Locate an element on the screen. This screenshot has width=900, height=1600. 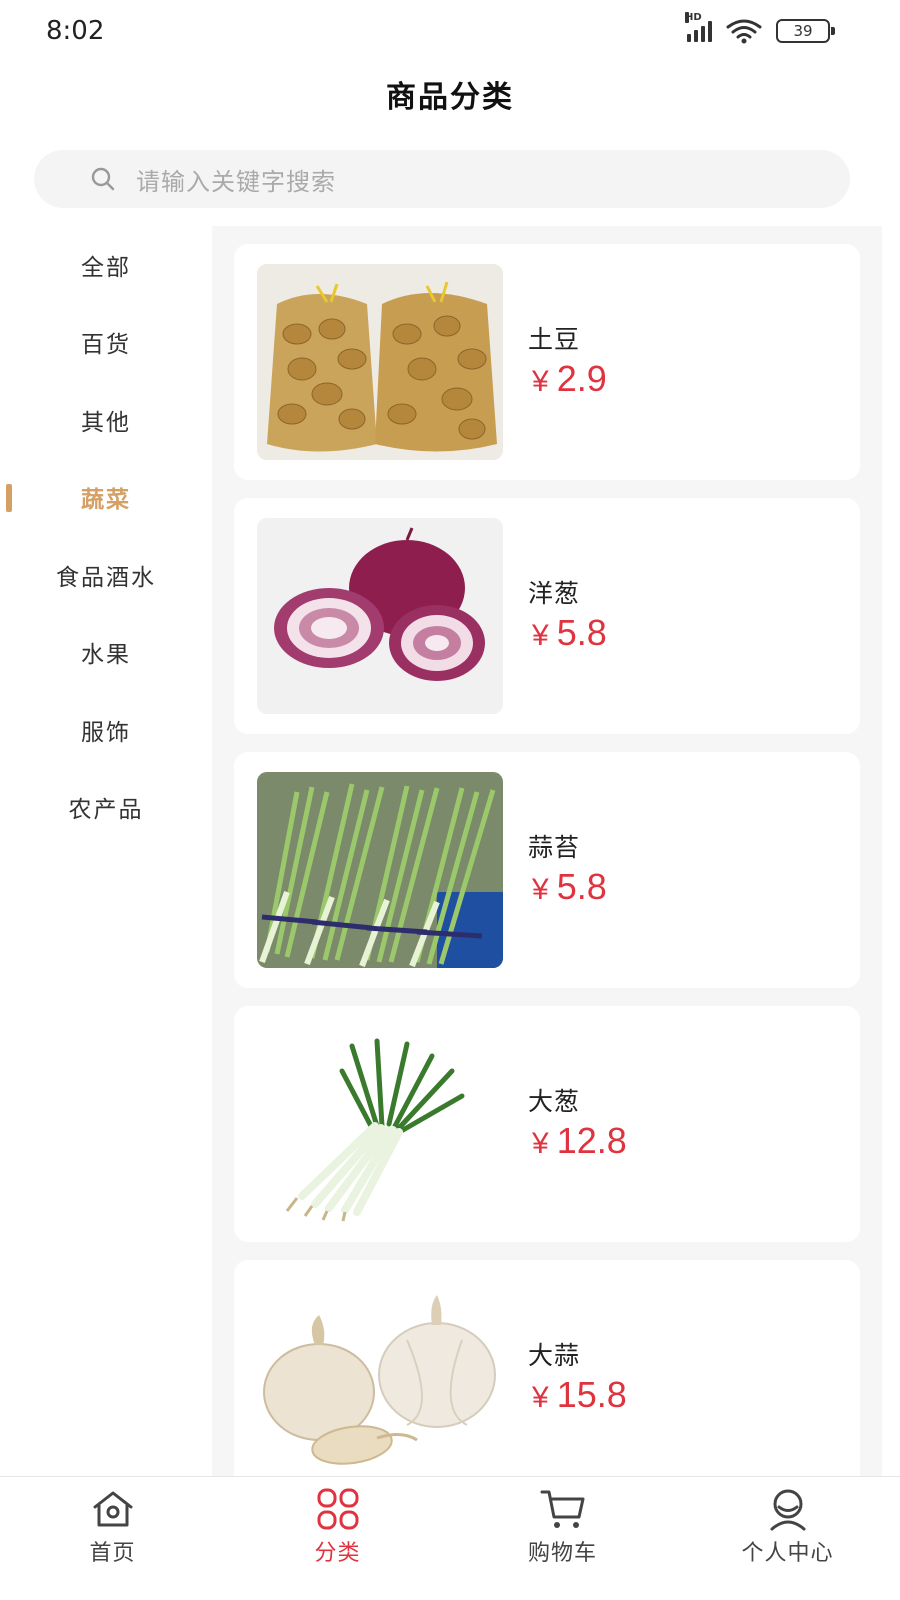
sidebar-item-general-goods: 百货 is located at coordinates (106, 343).